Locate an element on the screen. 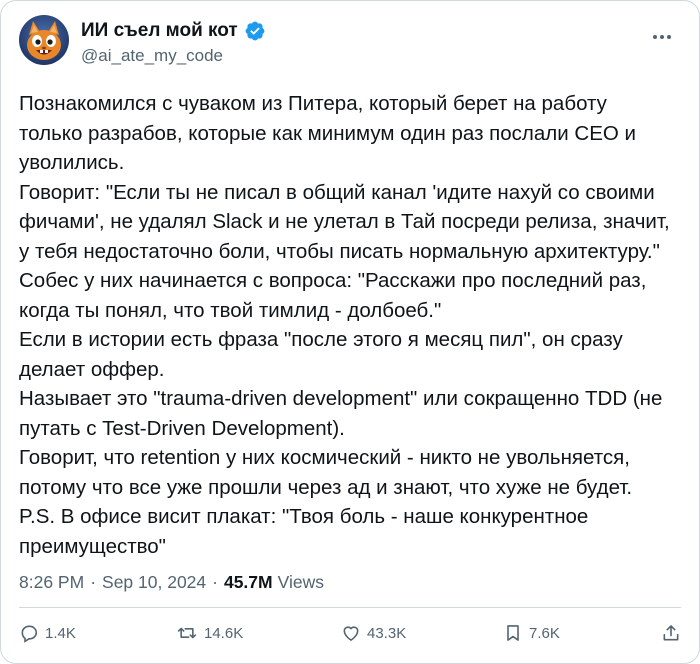 Image resolution: width=700 pixels, height=664 pixels. reply-count: 1.4K is located at coordinates (60, 633).